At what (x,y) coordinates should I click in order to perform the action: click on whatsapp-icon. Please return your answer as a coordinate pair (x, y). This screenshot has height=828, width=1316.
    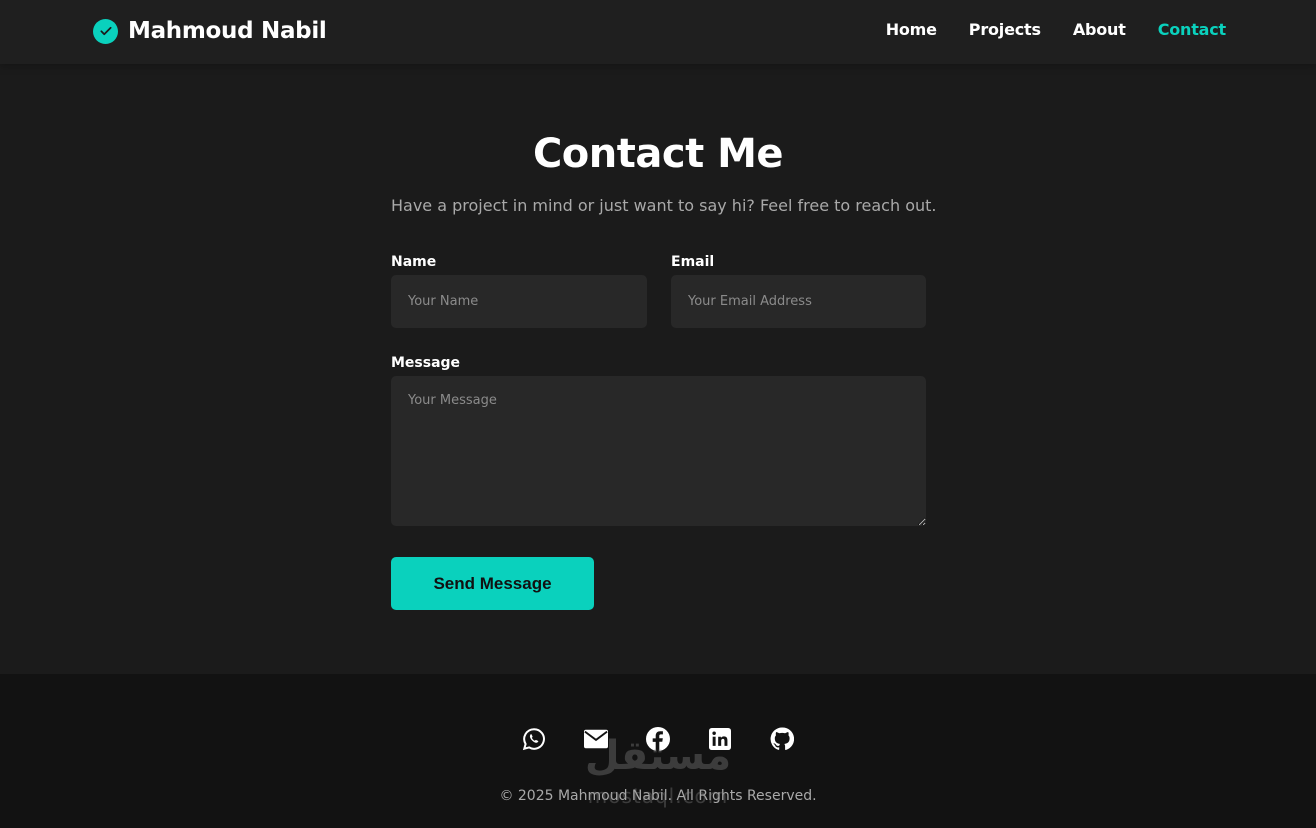
    Looking at the image, I should click on (534, 739).